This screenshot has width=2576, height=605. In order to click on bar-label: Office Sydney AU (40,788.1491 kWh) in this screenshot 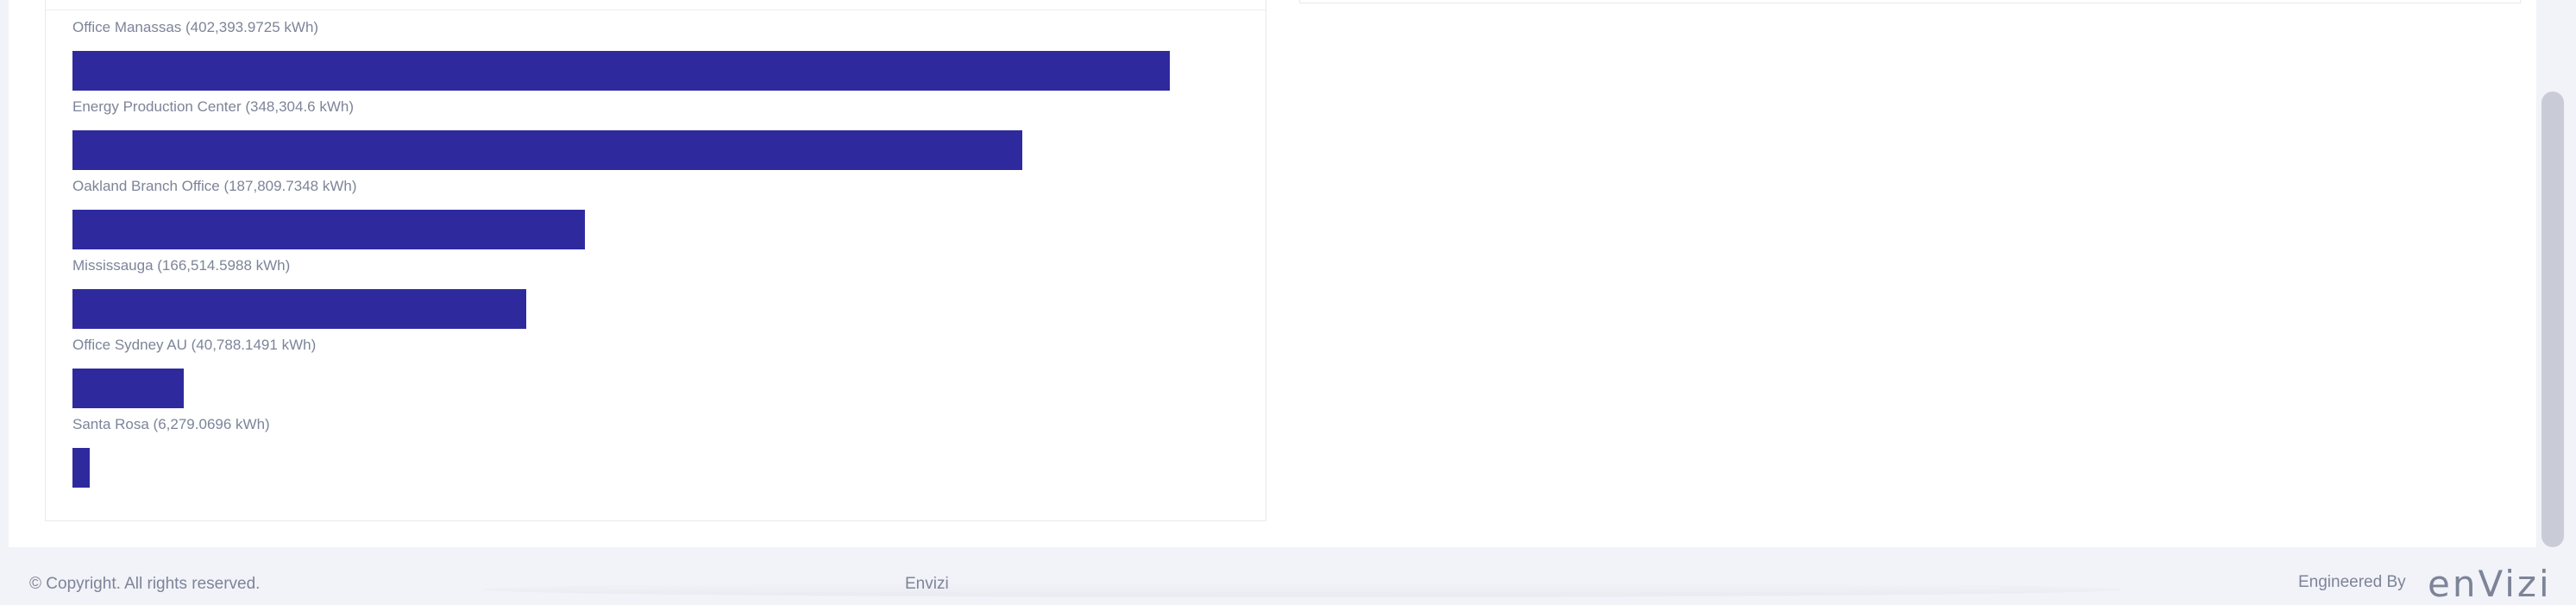, I will do `click(194, 345)`.